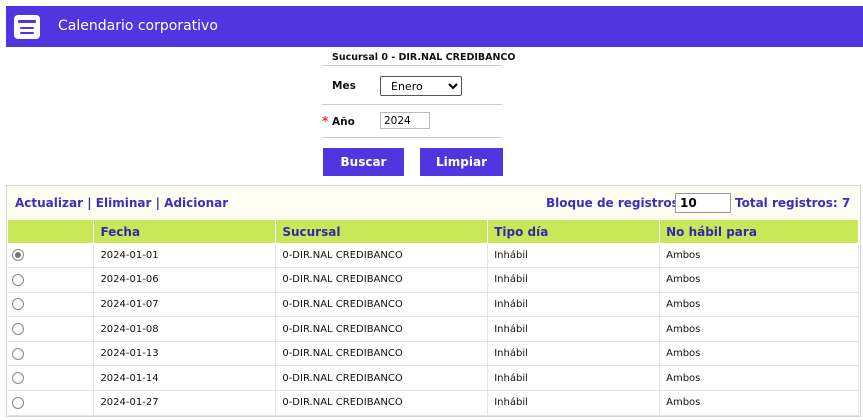 This screenshot has width=863, height=420. I want to click on cell-fecha: 2024-01-14, so click(185, 378).